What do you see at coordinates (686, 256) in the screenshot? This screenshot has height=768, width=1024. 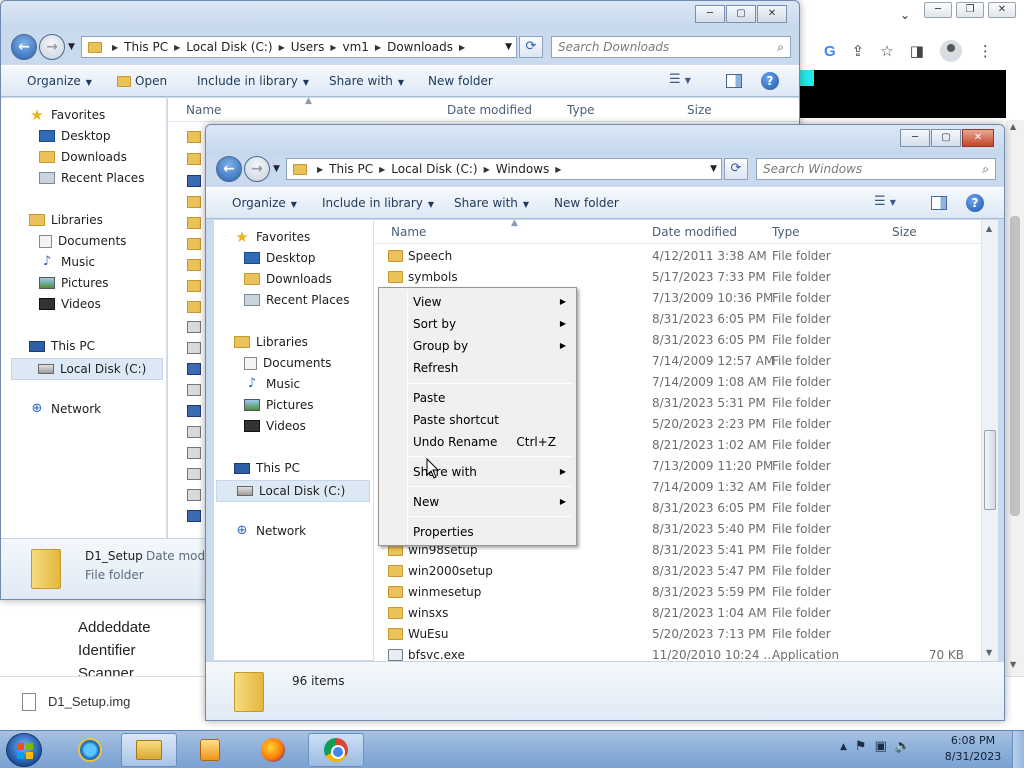 I see `table-row: Speech 4/12/2011 3:38 AM File folder` at bounding box center [686, 256].